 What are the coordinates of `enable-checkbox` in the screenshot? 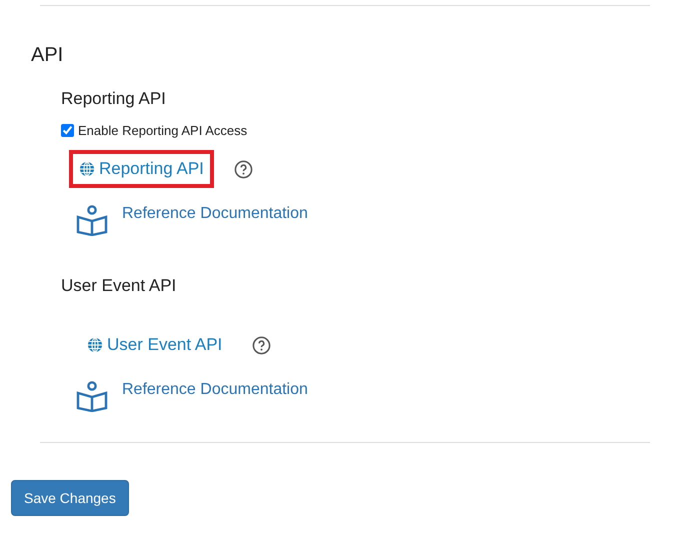 It's located at (67, 130).